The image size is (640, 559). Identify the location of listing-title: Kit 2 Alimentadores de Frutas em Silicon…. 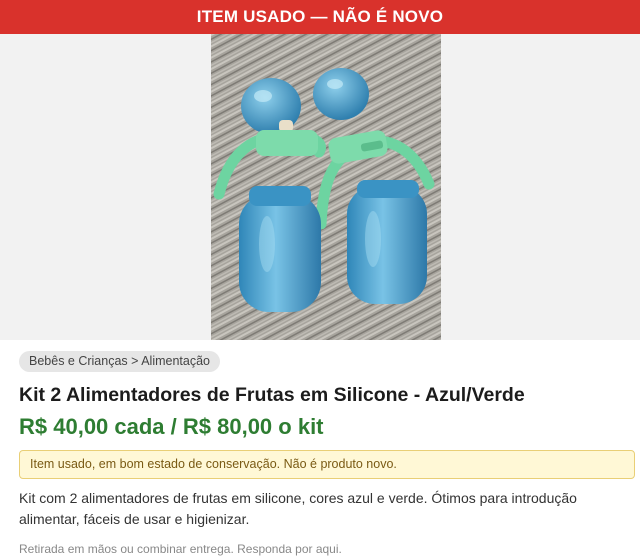
(272, 395).